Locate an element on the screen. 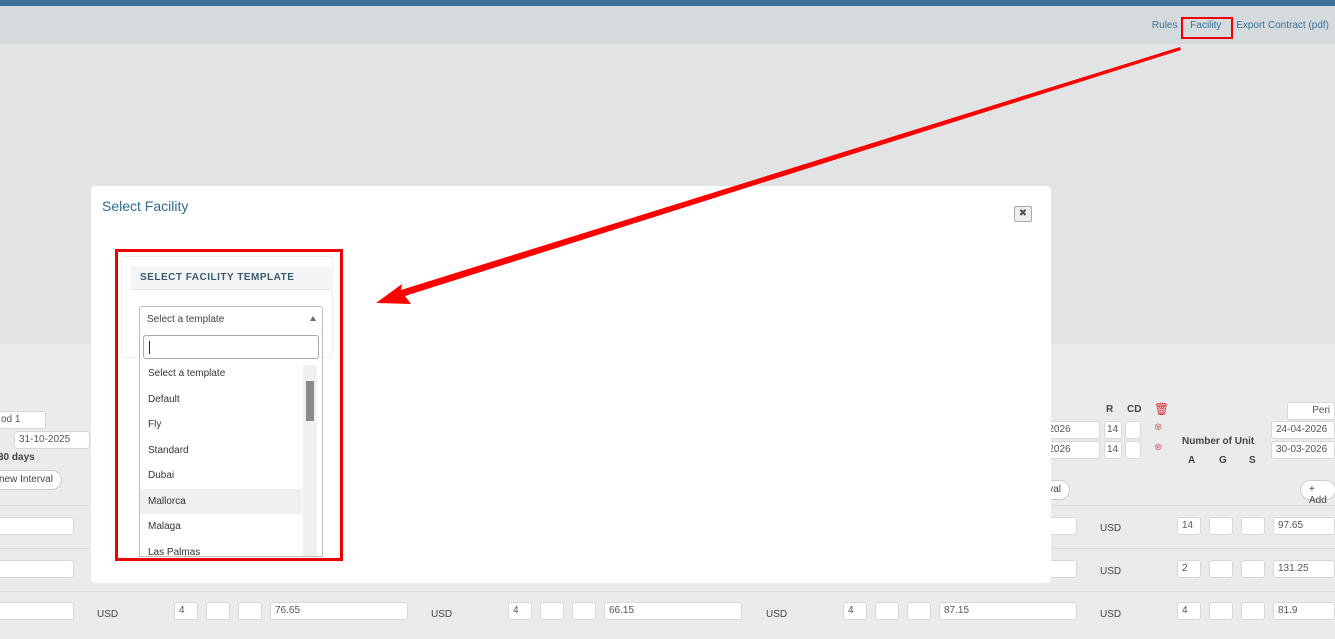 The image size is (1335, 639). option-dubai: Dubai is located at coordinates (221, 476).